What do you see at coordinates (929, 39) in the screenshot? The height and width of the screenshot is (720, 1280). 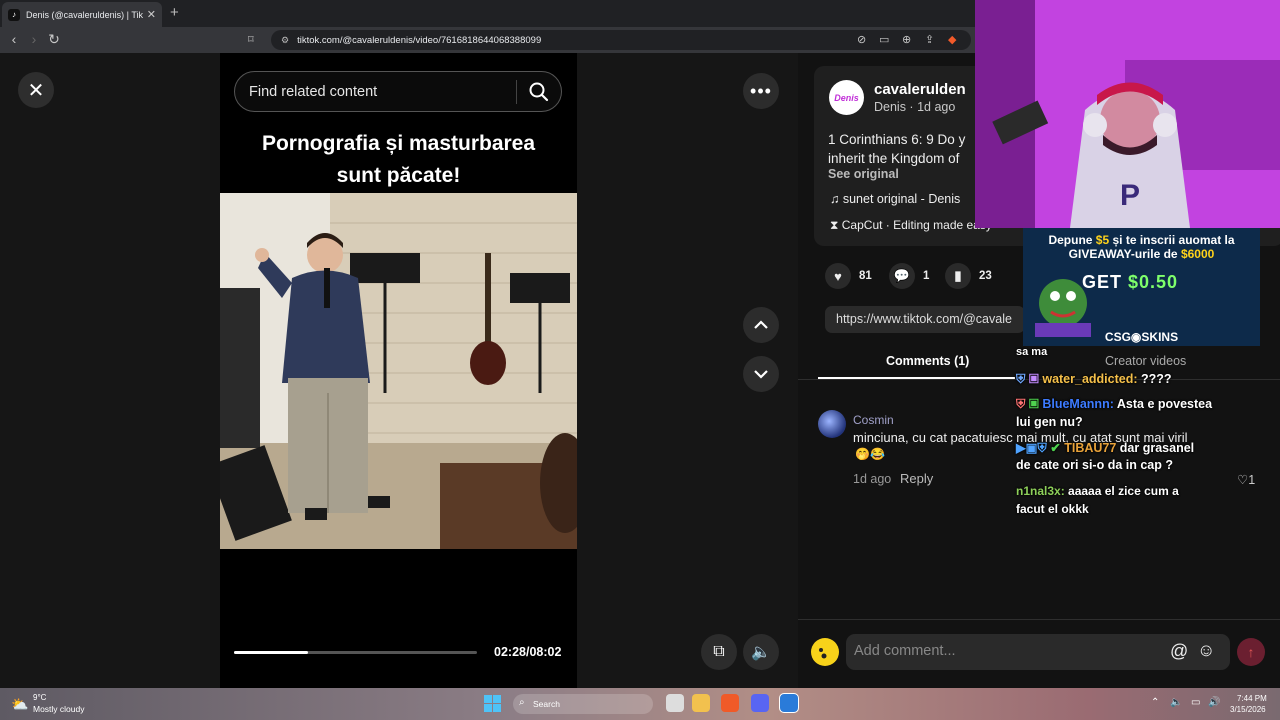 I see `share-icon: ⇪` at bounding box center [929, 39].